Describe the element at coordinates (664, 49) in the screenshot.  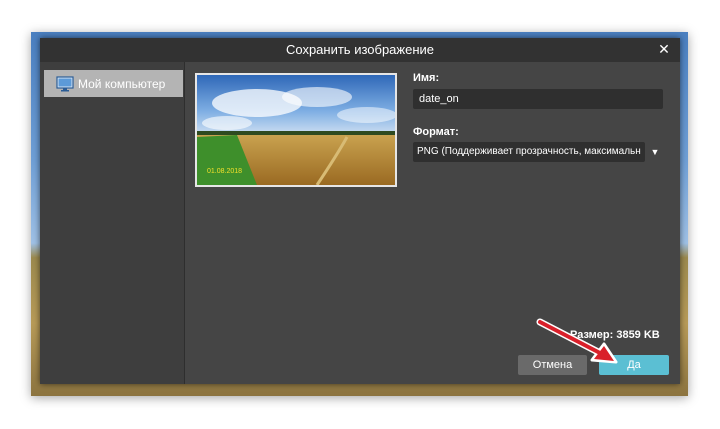
I see `close-icon: ✕` at that location.